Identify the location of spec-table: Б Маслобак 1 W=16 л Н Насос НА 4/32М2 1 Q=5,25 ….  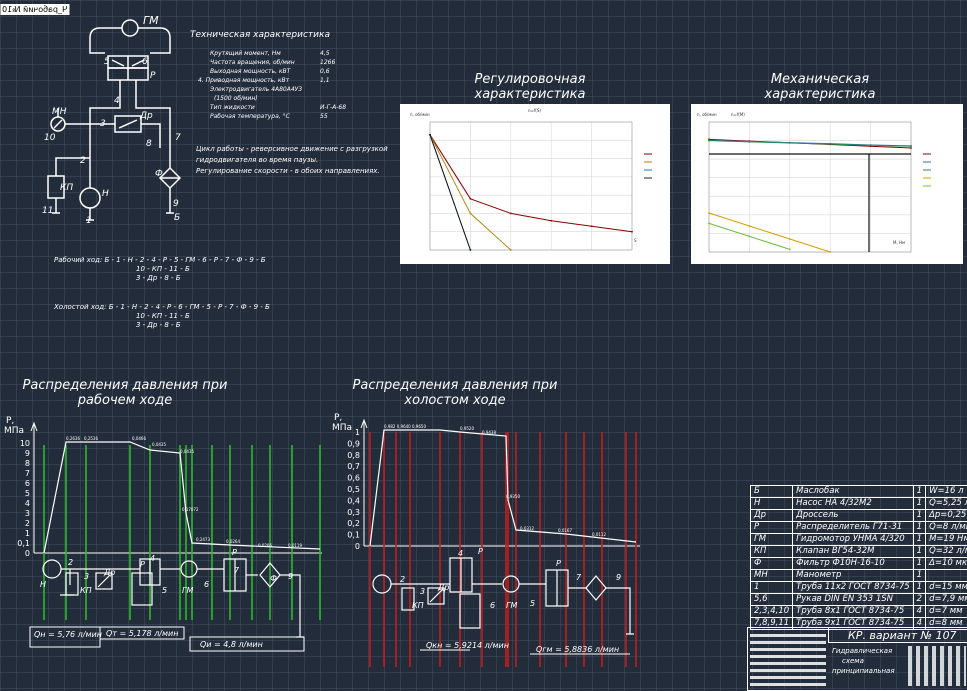
(858, 557).